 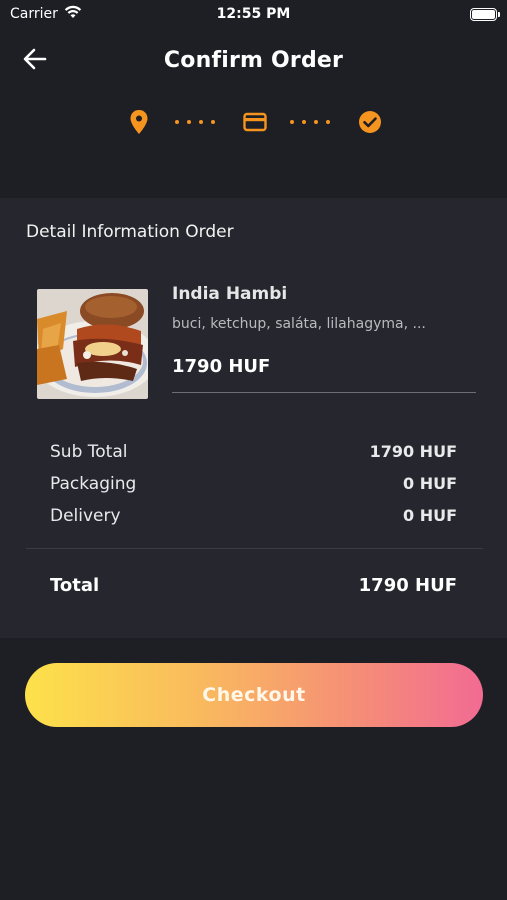 What do you see at coordinates (429, 483) in the screenshot?
I see `packaging-value: 0 HUF` at bounding box center [429, 483].